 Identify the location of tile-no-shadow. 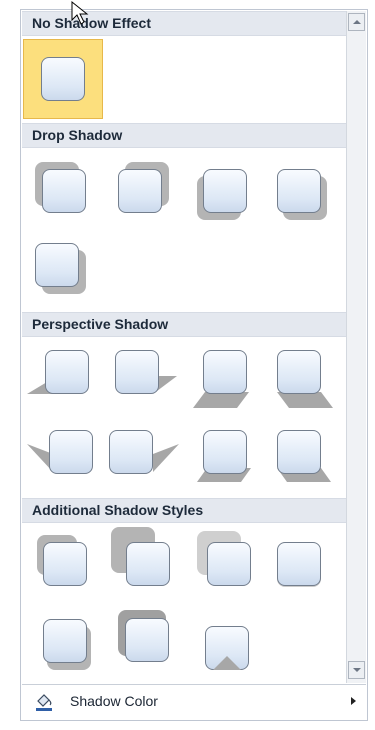
(63, 79).